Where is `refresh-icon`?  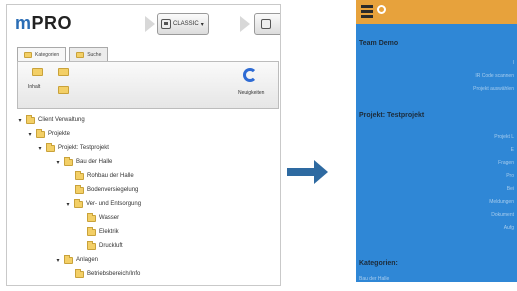
refresh-icon is located at coordinates (250, 75).